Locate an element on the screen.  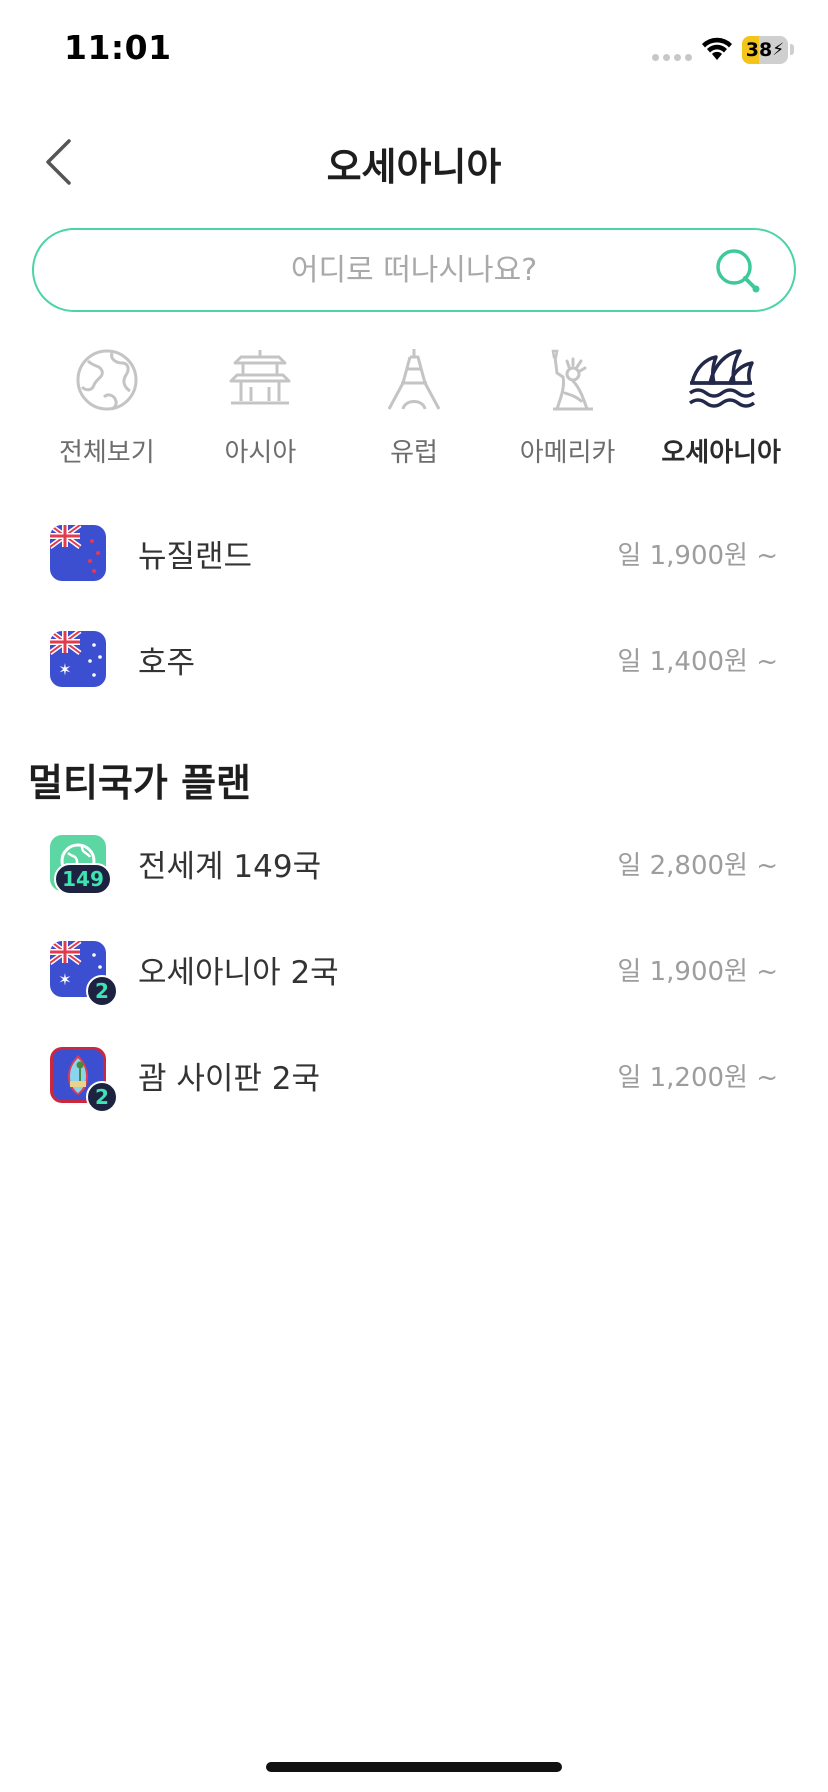
page-title: 오세아니아 is located at coordinates (414, 167).